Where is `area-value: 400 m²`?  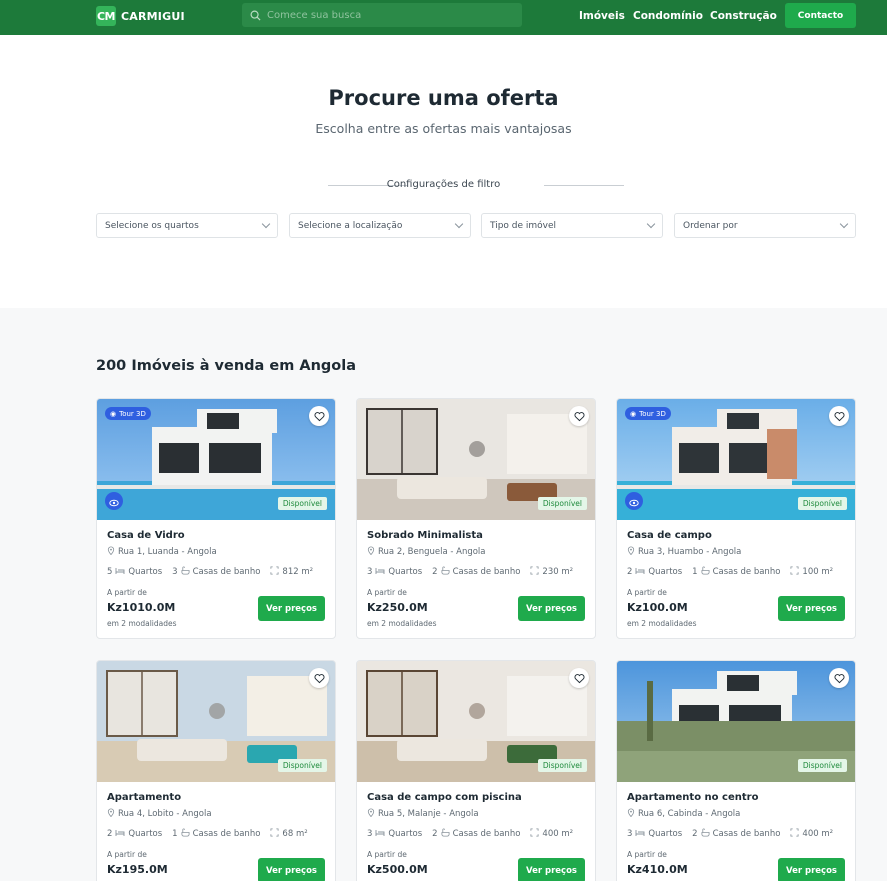 area-value: 400 m² is located at coordinates (818, 834).